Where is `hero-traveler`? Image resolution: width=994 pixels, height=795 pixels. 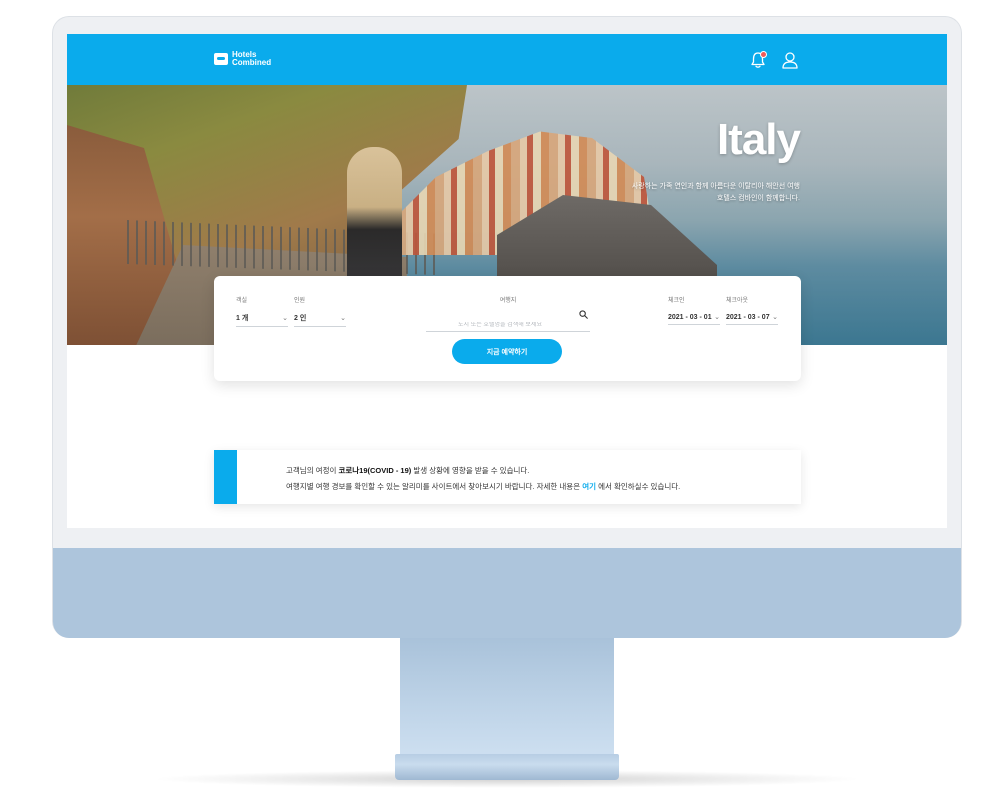 hero-traveler is located at coordinates (374, 222).